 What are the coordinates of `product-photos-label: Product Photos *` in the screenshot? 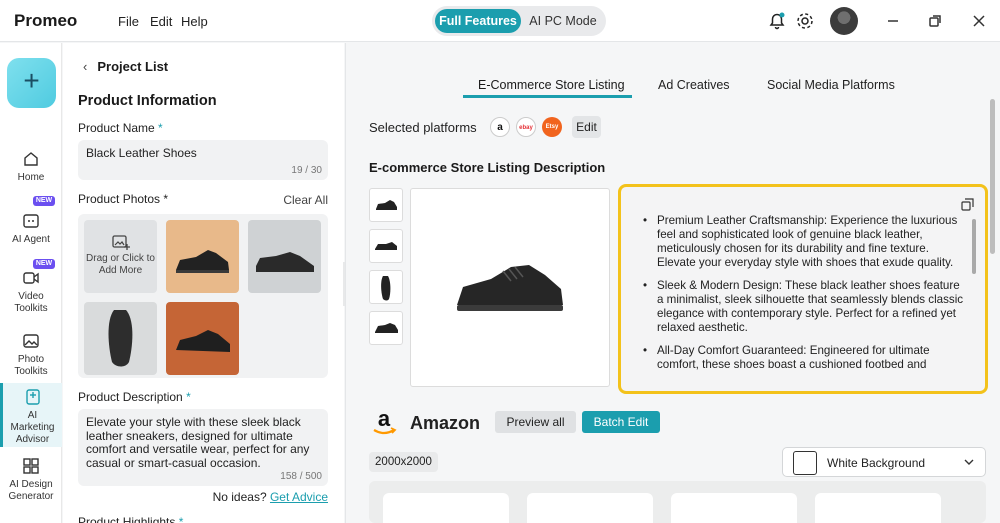 It's located at (123, 199).